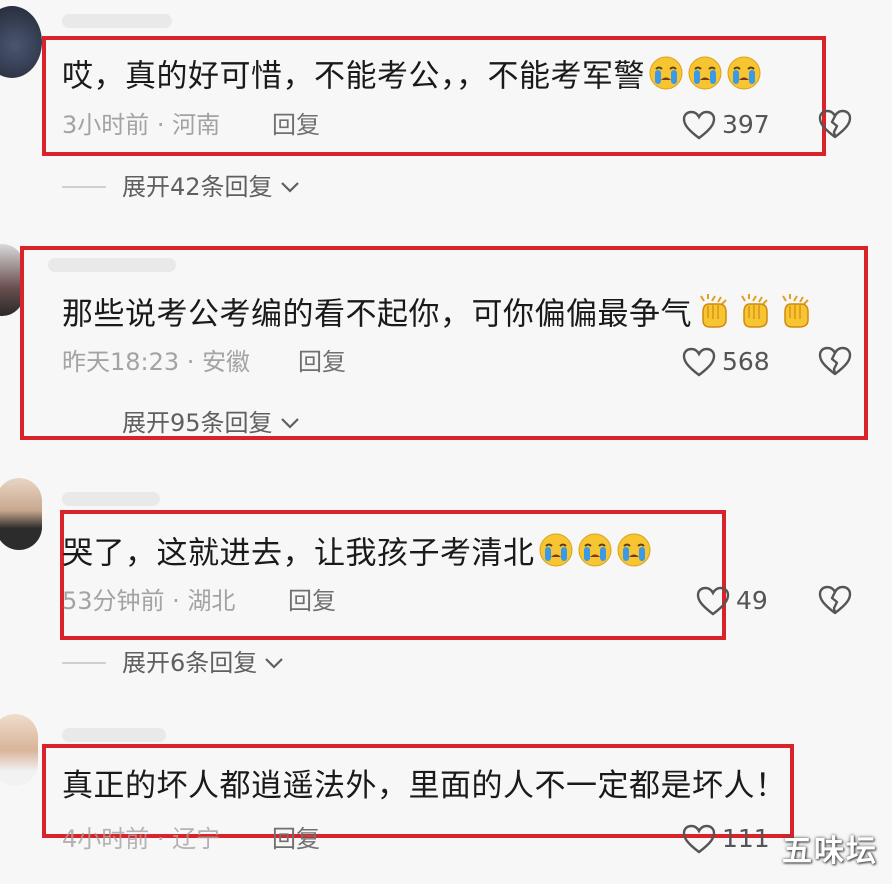 This screenshot has height=884, width=892. I want to click on like-button: 111, so click(726, 839).